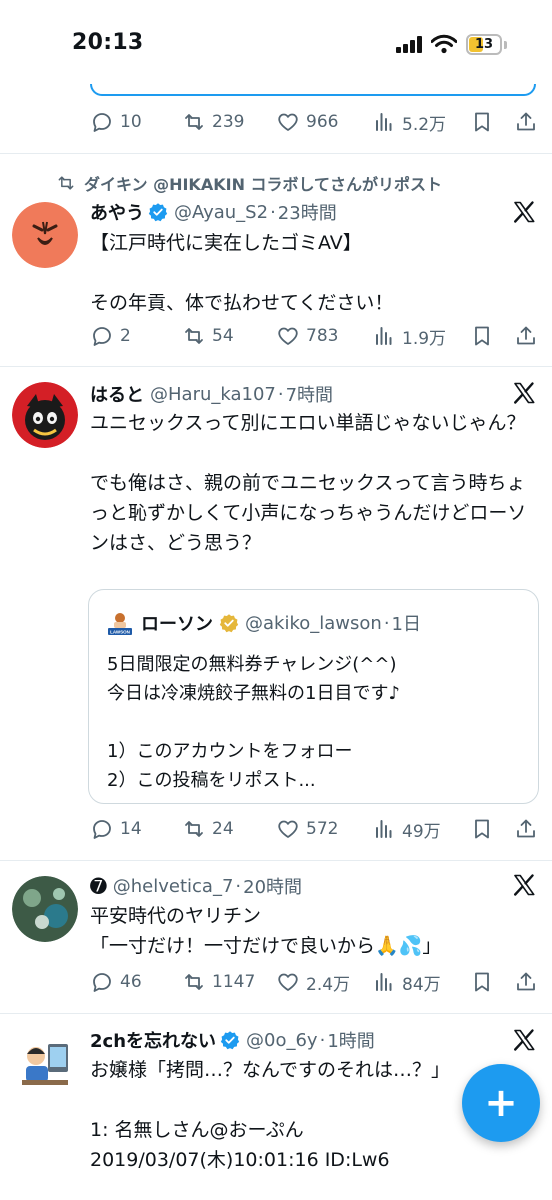 The width and height of the screenshot is (552, 1200). Describe the element at coordinates (484, 44) in the screenshot. I see `battery-icon: 13` at that location.